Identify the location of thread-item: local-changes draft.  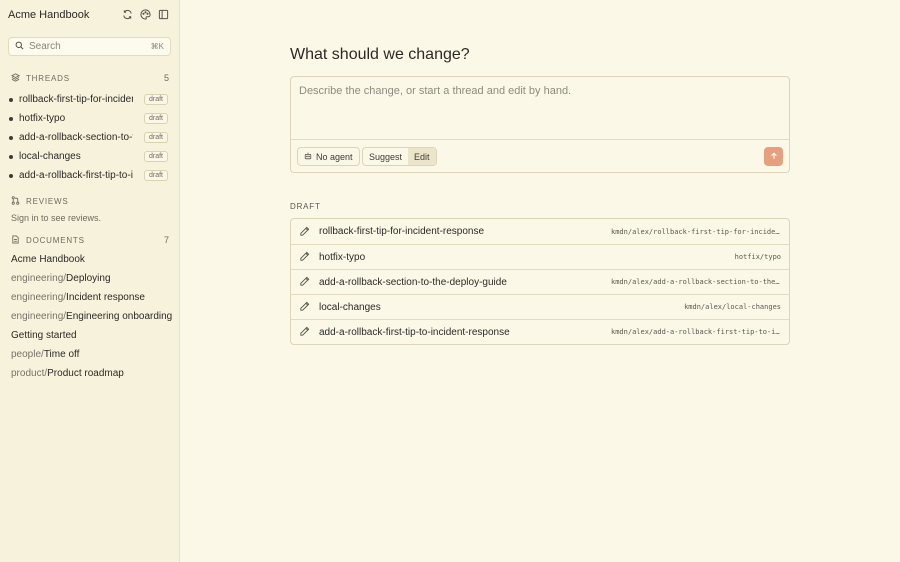
(89, 156).